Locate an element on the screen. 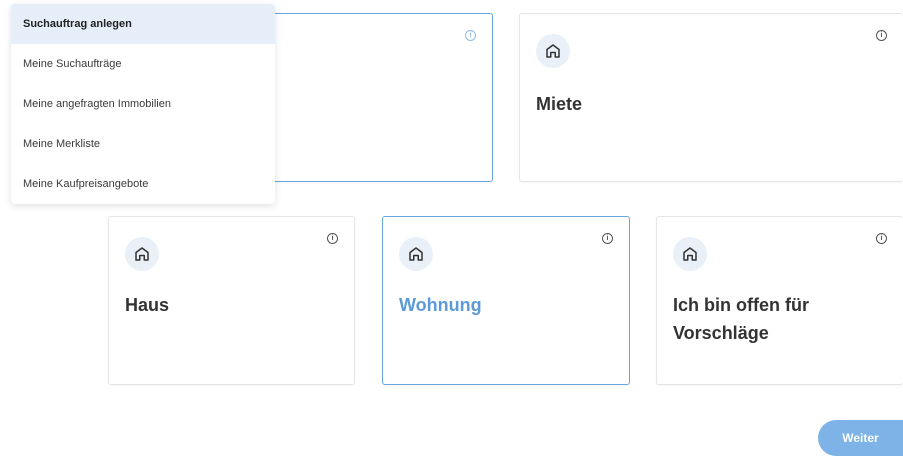  card-title: Miete is located at coordinates (559, 104).